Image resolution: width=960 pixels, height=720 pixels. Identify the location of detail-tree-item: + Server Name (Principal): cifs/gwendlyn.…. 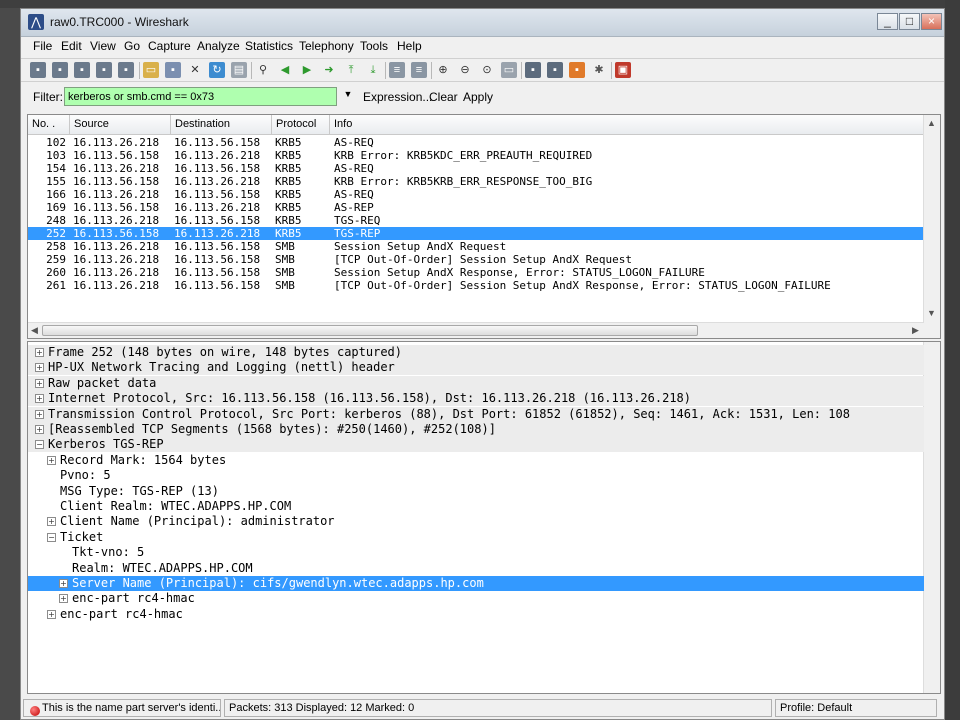
(476, 583).